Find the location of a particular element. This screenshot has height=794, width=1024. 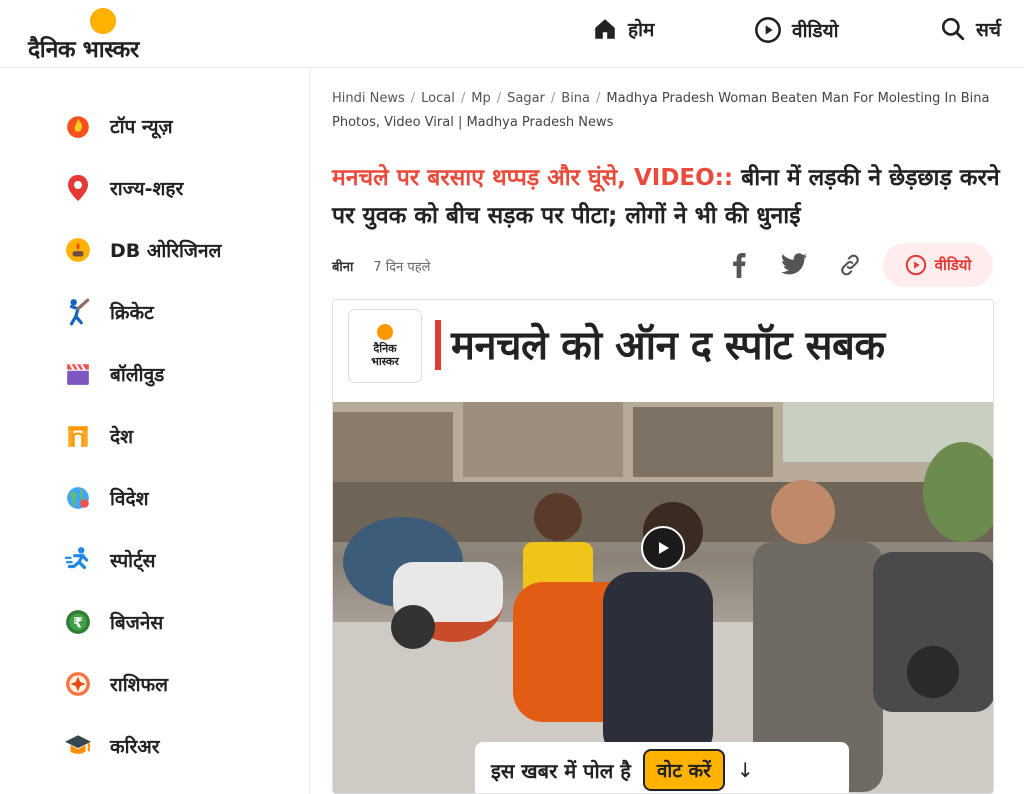

sidebar-item-bollywood: बॉलीवुड is located at coordinates (114, 374).